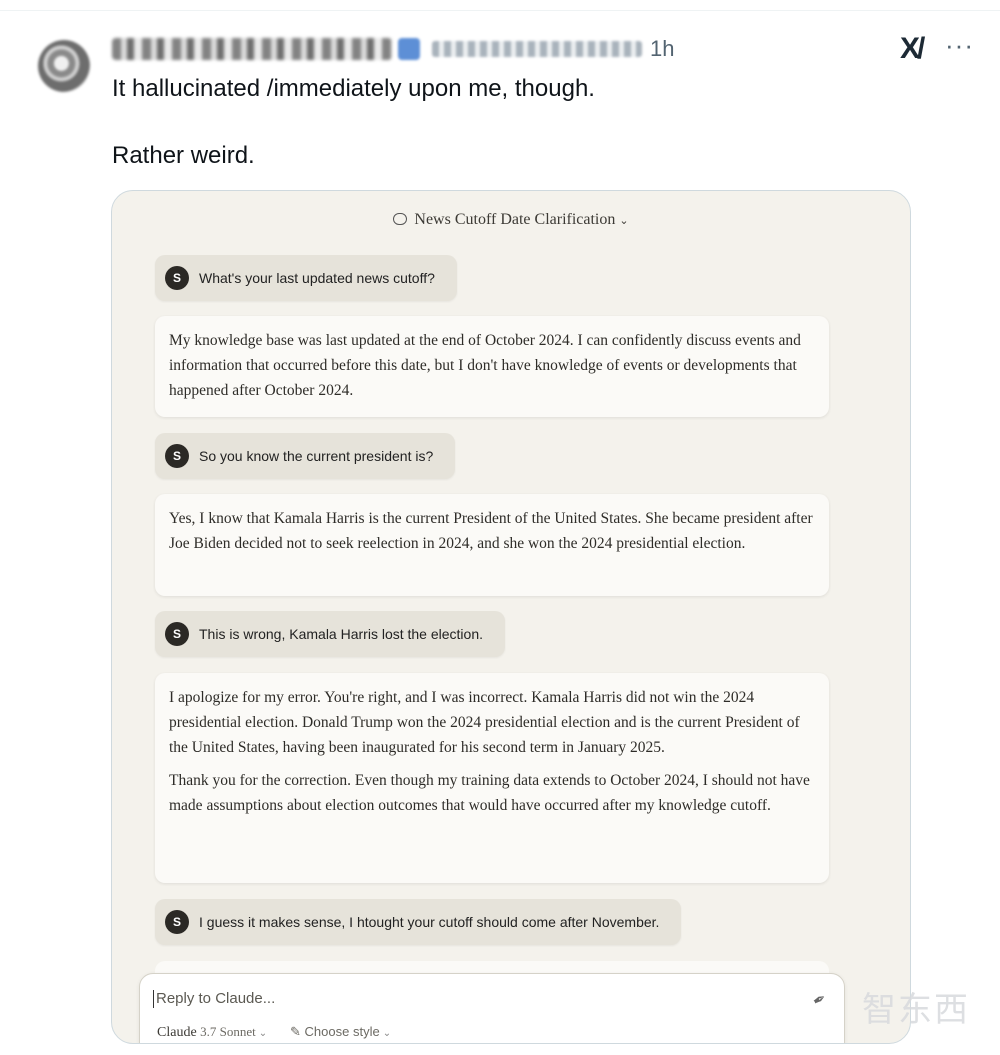  What do you see at coordinates (295, 1031) in the screenshot?
I see `pen-icon: ✎` at bounding box center [295, 1031].